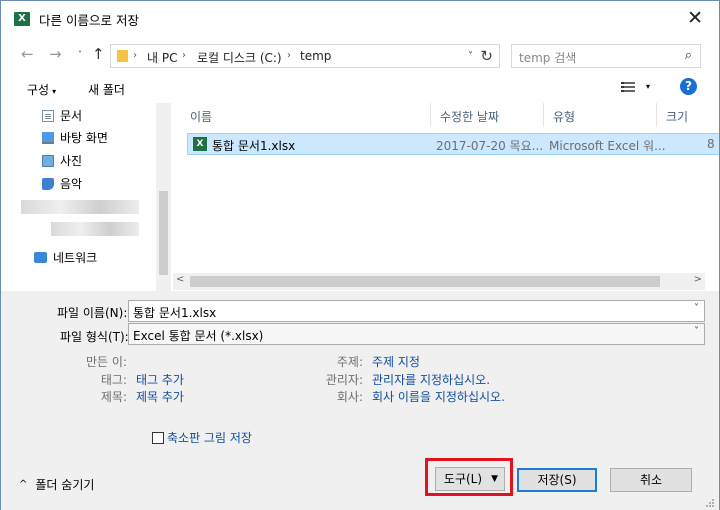 Image resolution: width=720 pixels, height=510 pixels. What do you see at coordinates (494, 479) in the screenshot?
I see `dropdown-arrow-icon: ▼` at bounding box center [494, 479].